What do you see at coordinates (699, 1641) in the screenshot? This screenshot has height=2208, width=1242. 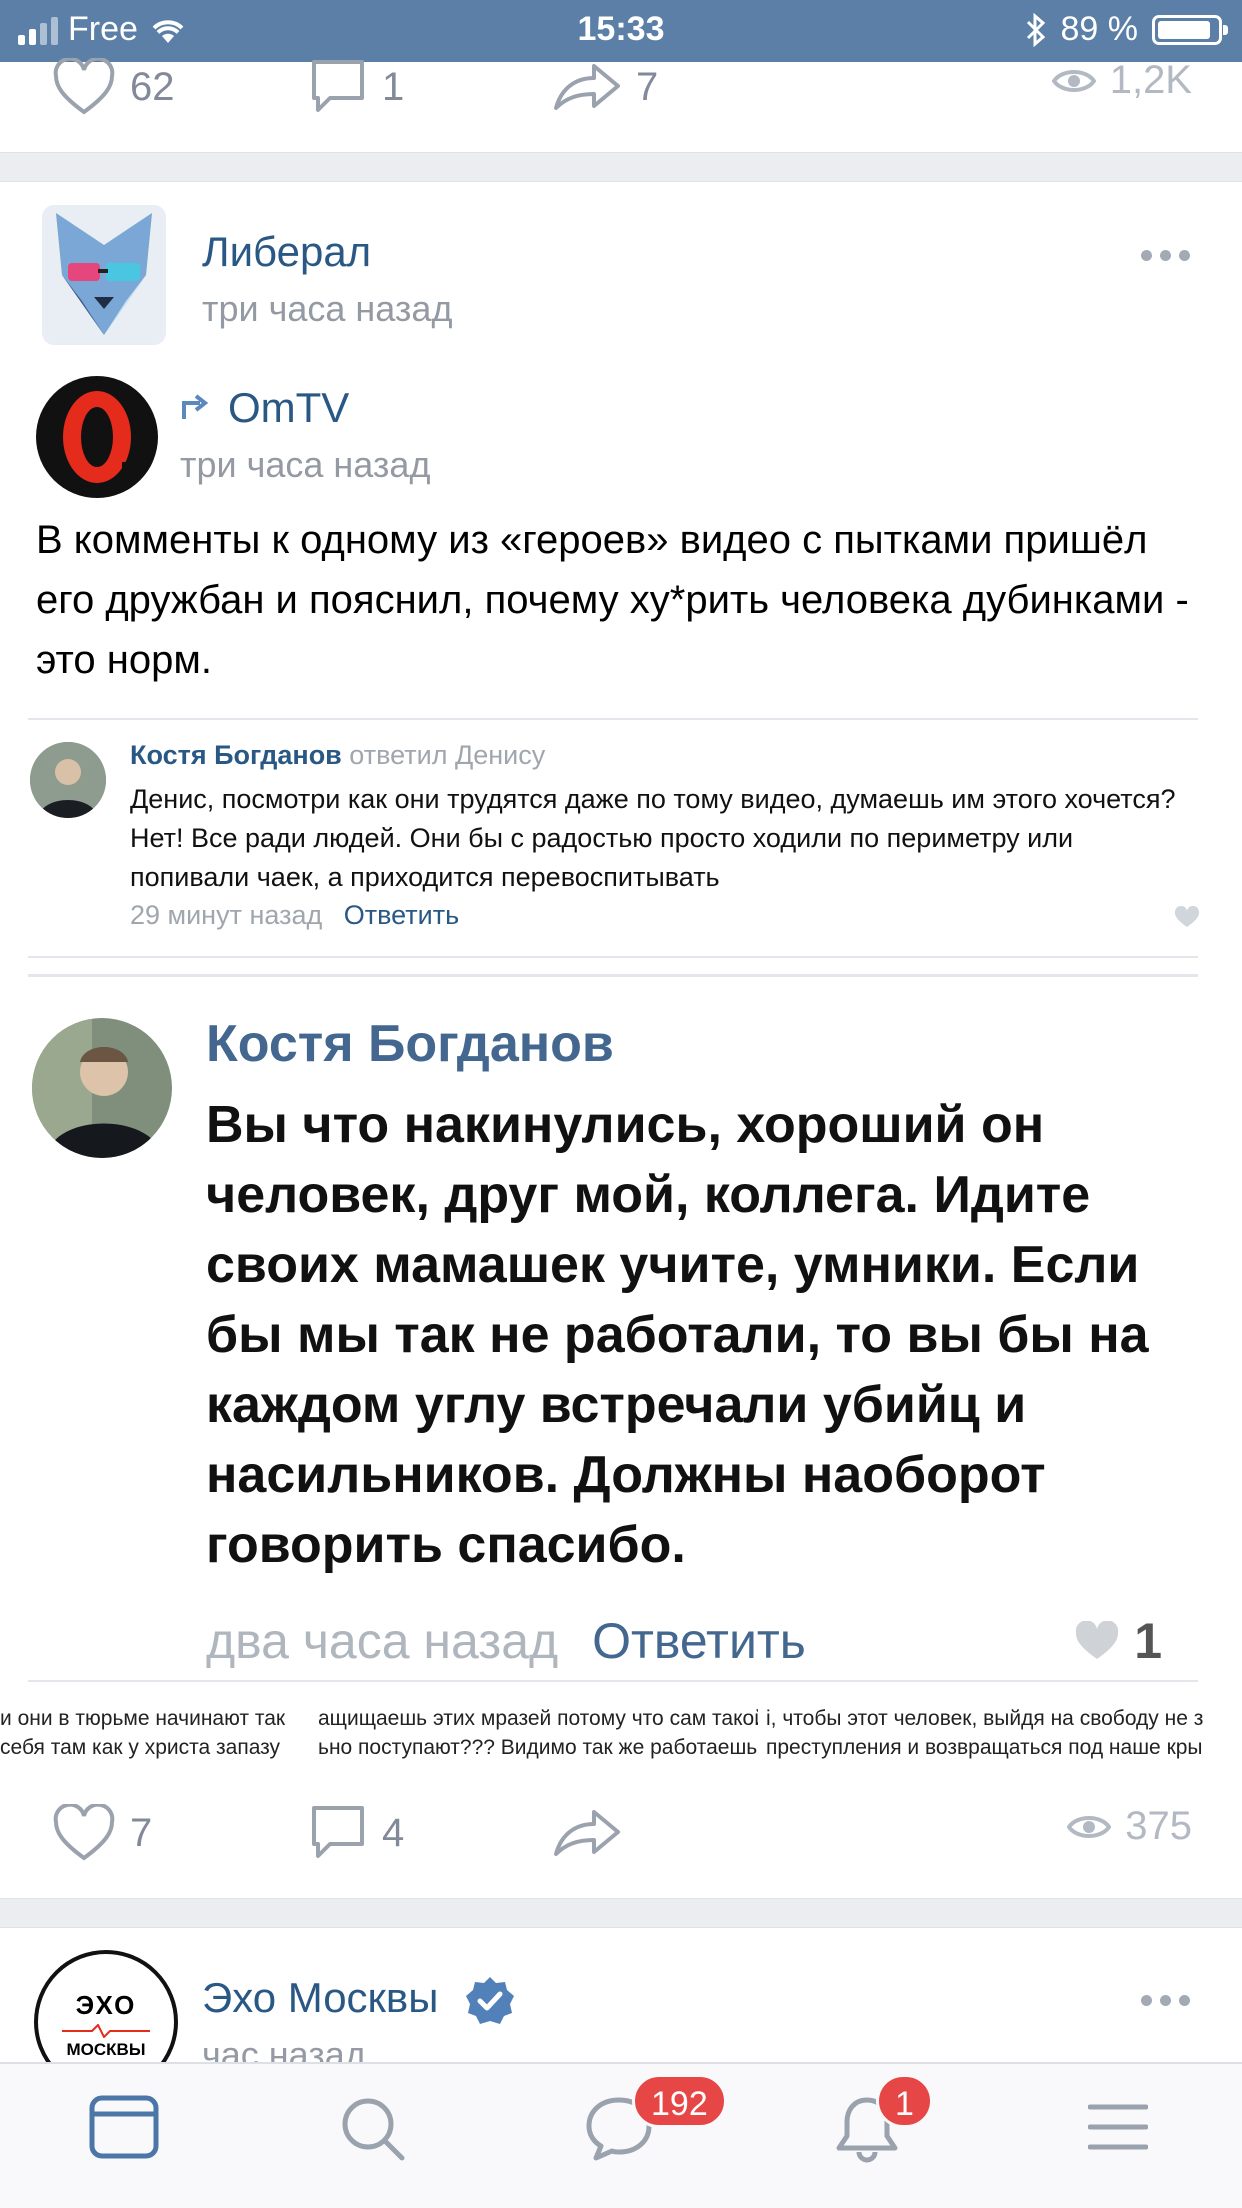 I see `comment-large-reply: Ответить` at bounding box center [699, 1641].